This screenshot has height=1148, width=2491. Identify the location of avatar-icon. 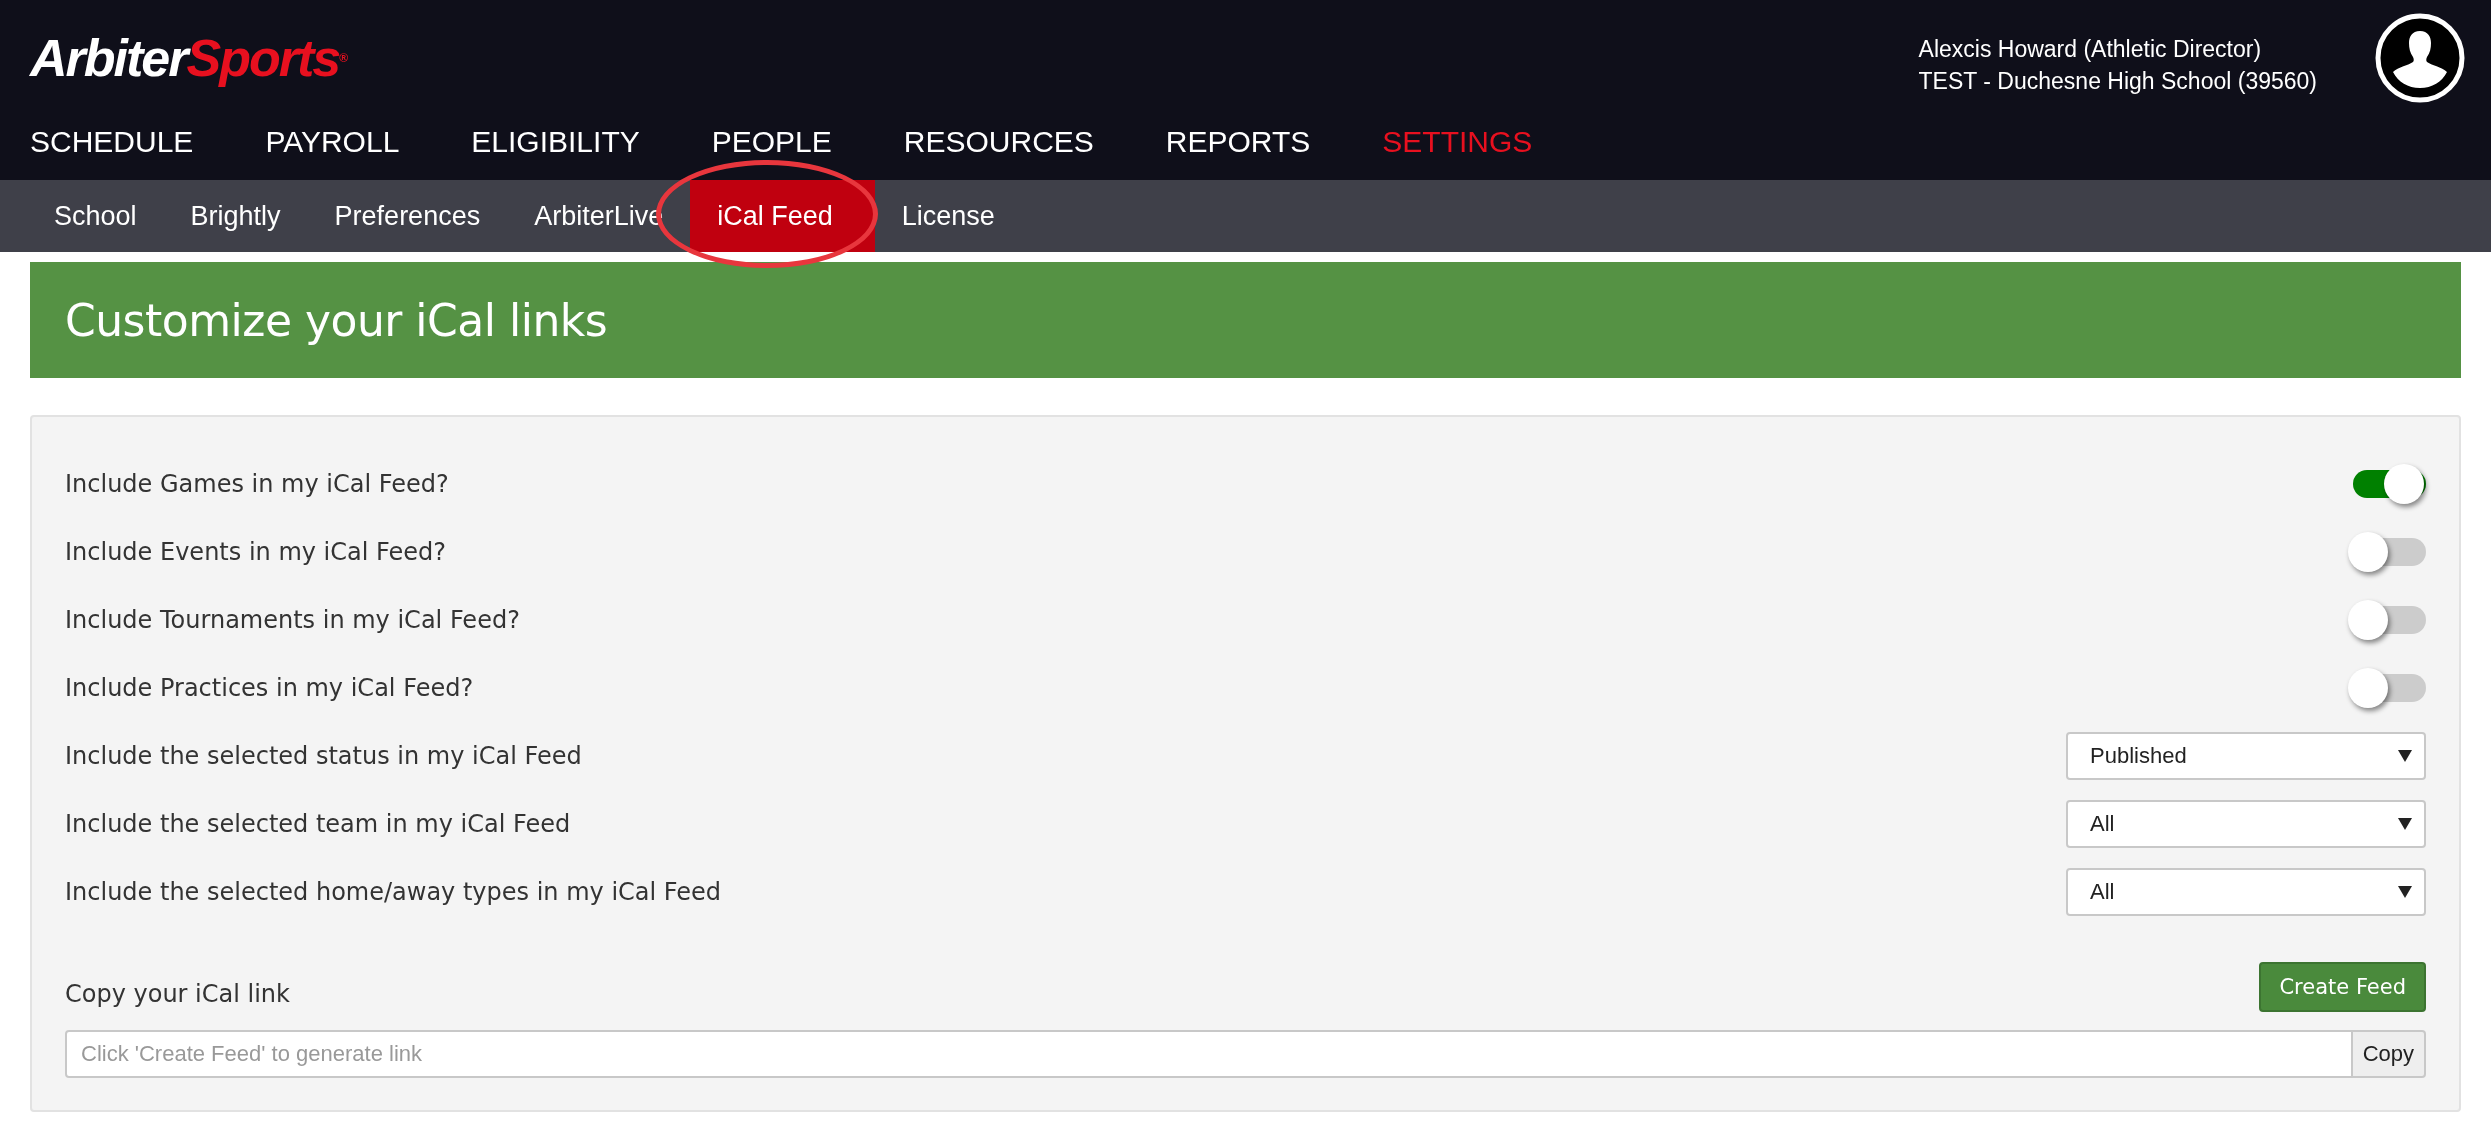
(2420, 58).